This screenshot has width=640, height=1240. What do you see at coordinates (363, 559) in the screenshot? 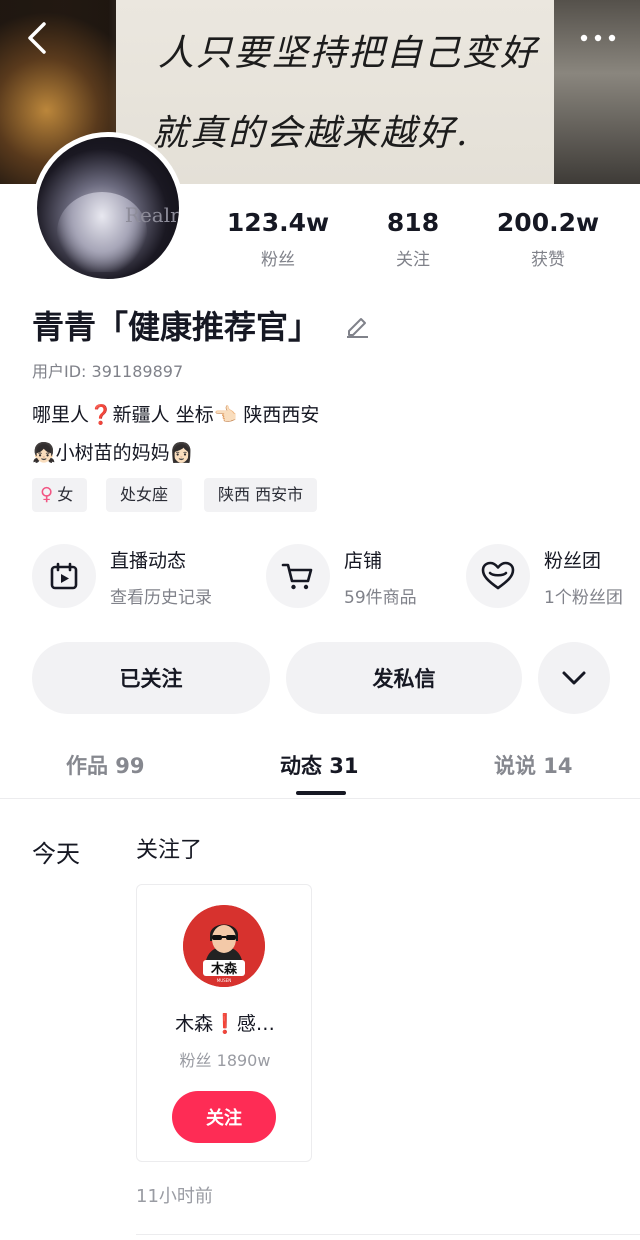
I see `feature-title-shop: 店铺` at bounding box center [363, 559].